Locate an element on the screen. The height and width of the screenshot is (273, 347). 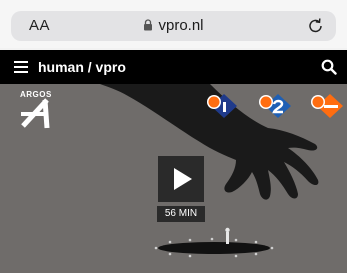
play-icon is located at coordinates (183, 179).